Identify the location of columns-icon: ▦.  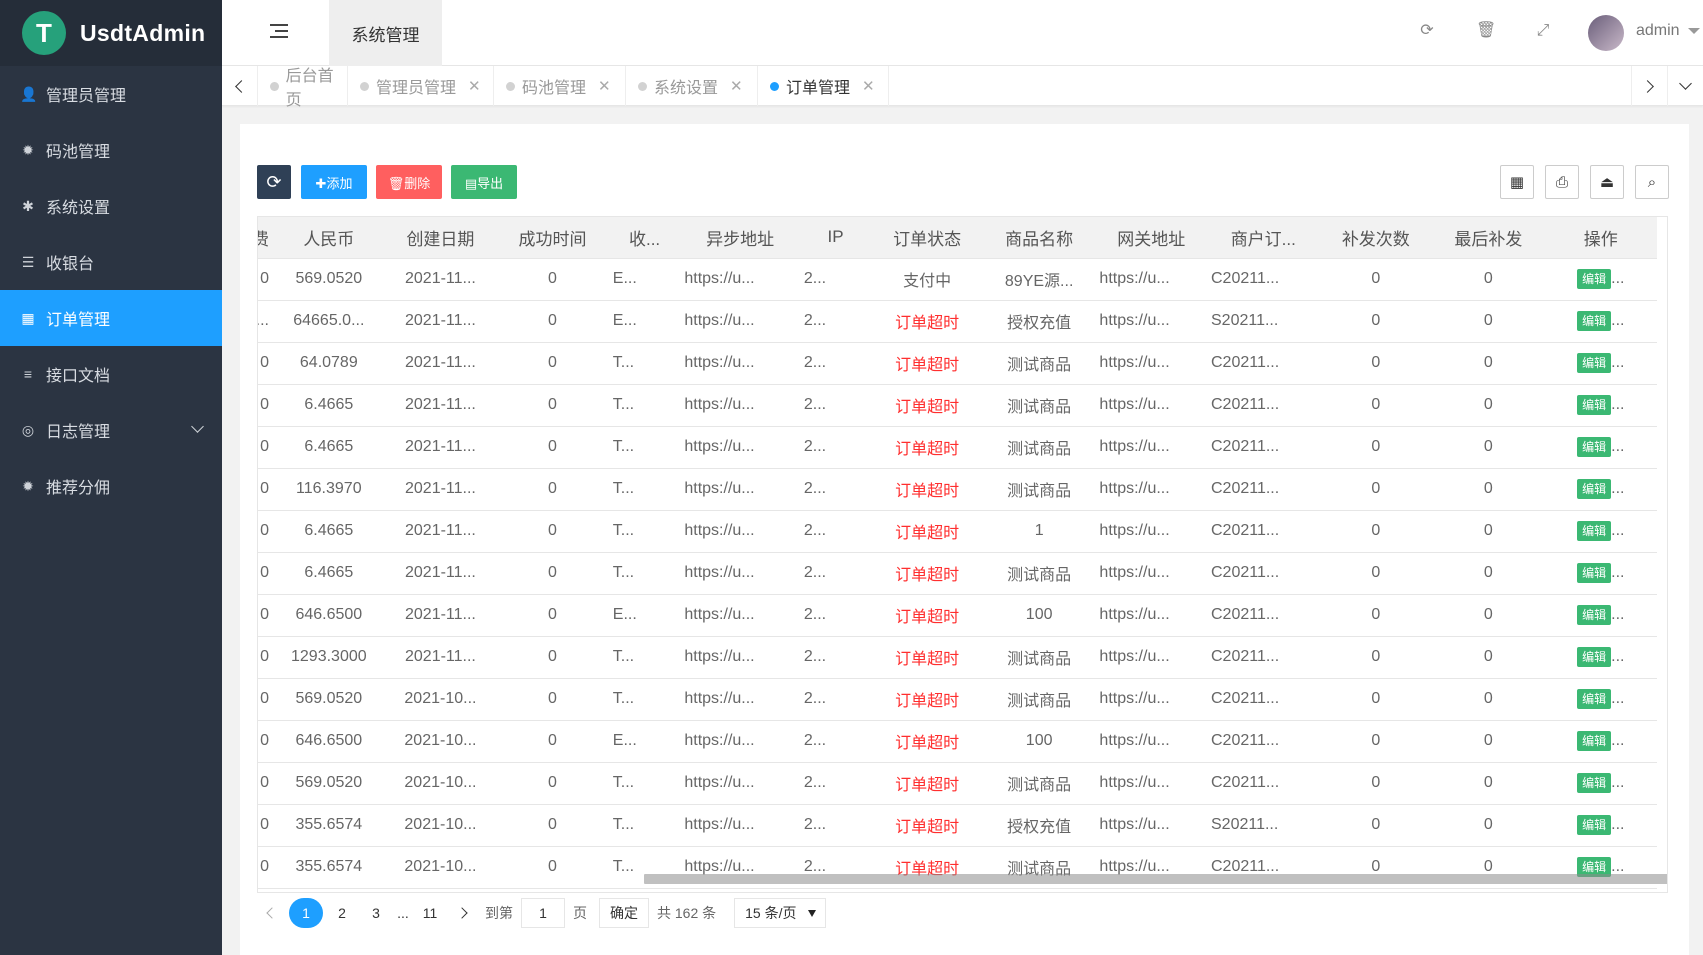
(1517, 182).